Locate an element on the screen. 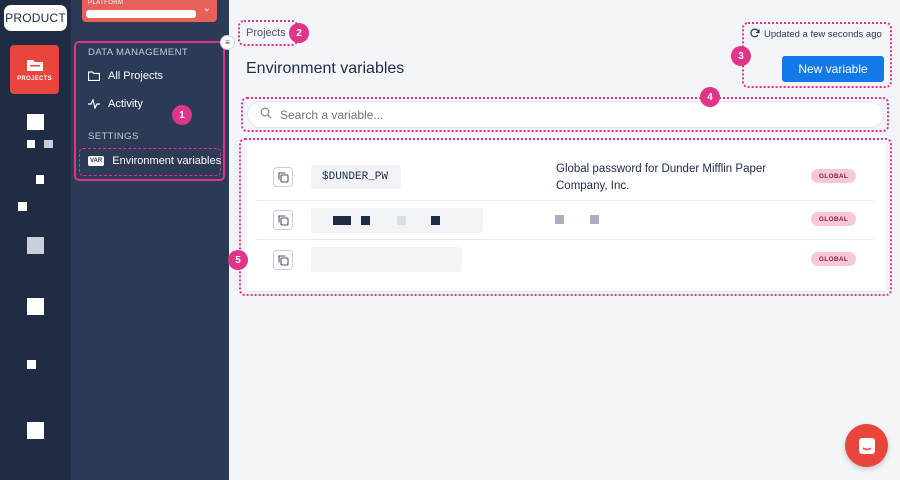 The image size is (900, 480). page-title: Environment variables is located at coordinates (325, 68).